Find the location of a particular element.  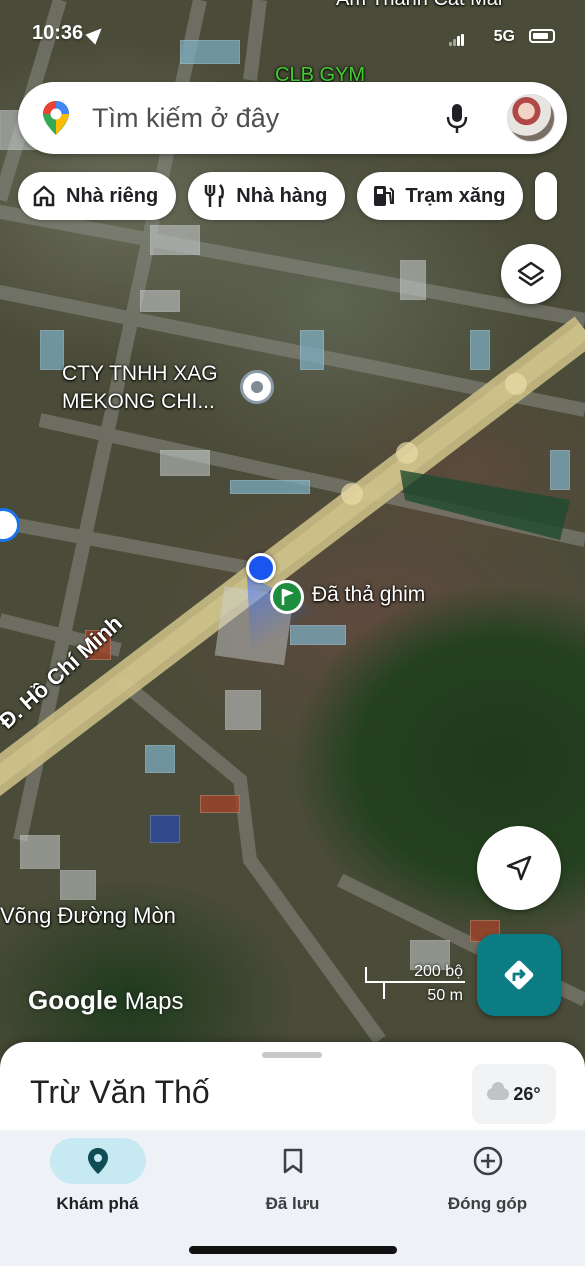

account-avatar is located at coordinates (531, 118).